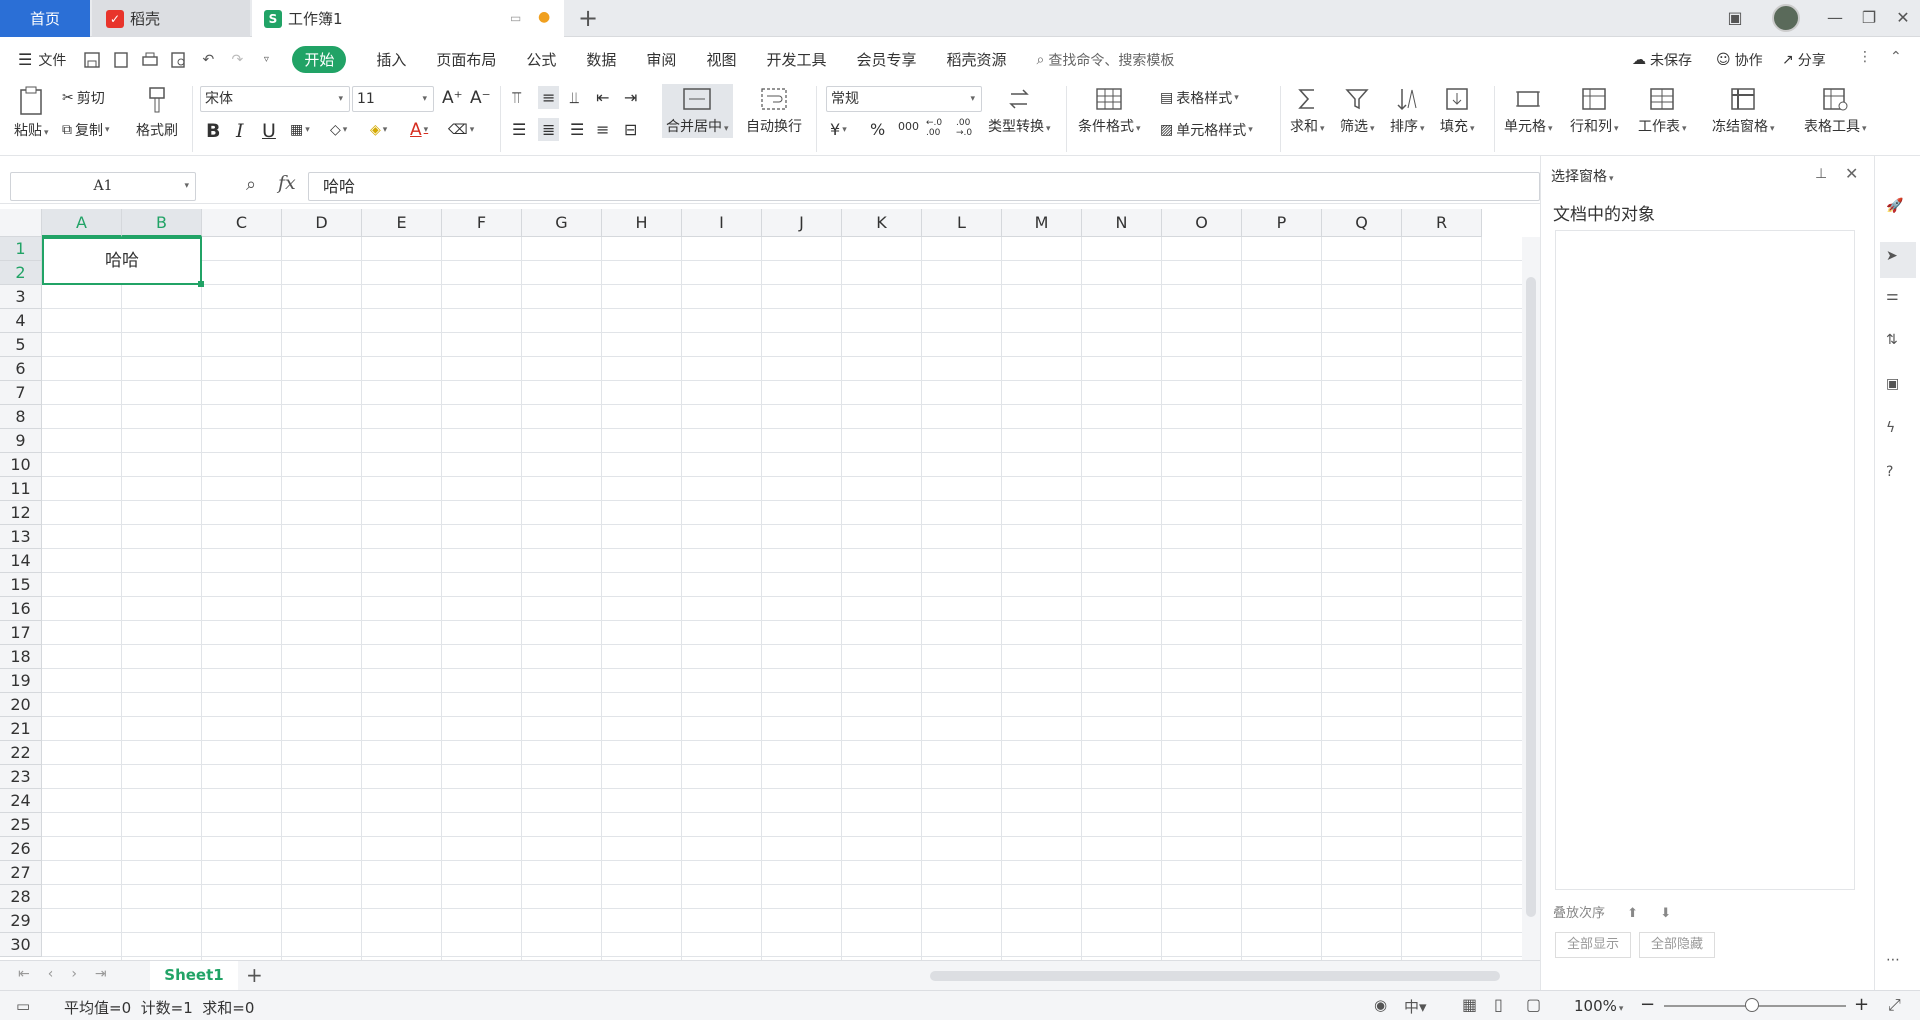 This screenshot has width=1920, height=1020. Describe the element at coordinates (1415, 1006) in the screenshot. I see `input-method-icon: 中▾` at that location.